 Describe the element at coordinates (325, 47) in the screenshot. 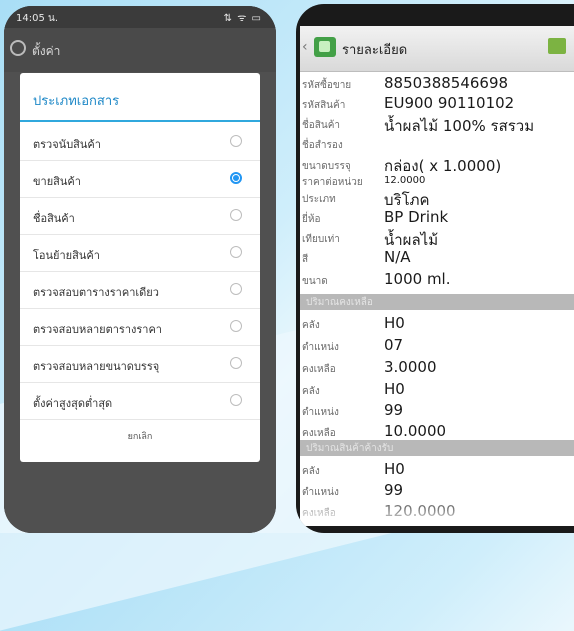

I see `app-logo-icon` at that location.